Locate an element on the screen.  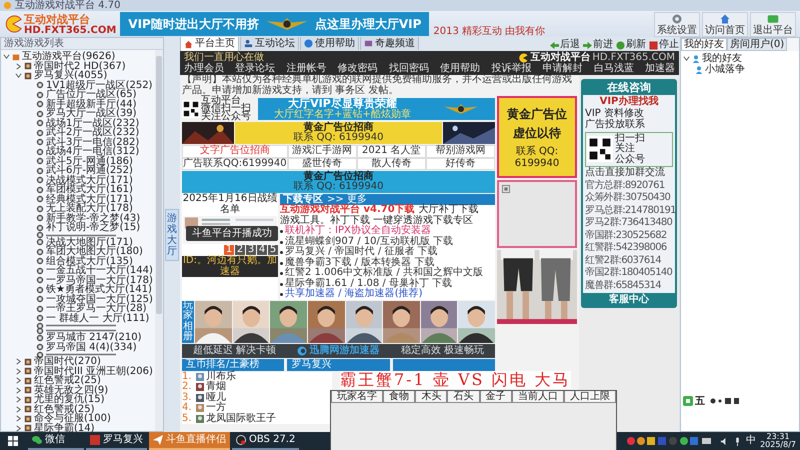
download-link: 魔兽争霸3下载 / 版本转换器 下载 is located at coordinates (359, 263).